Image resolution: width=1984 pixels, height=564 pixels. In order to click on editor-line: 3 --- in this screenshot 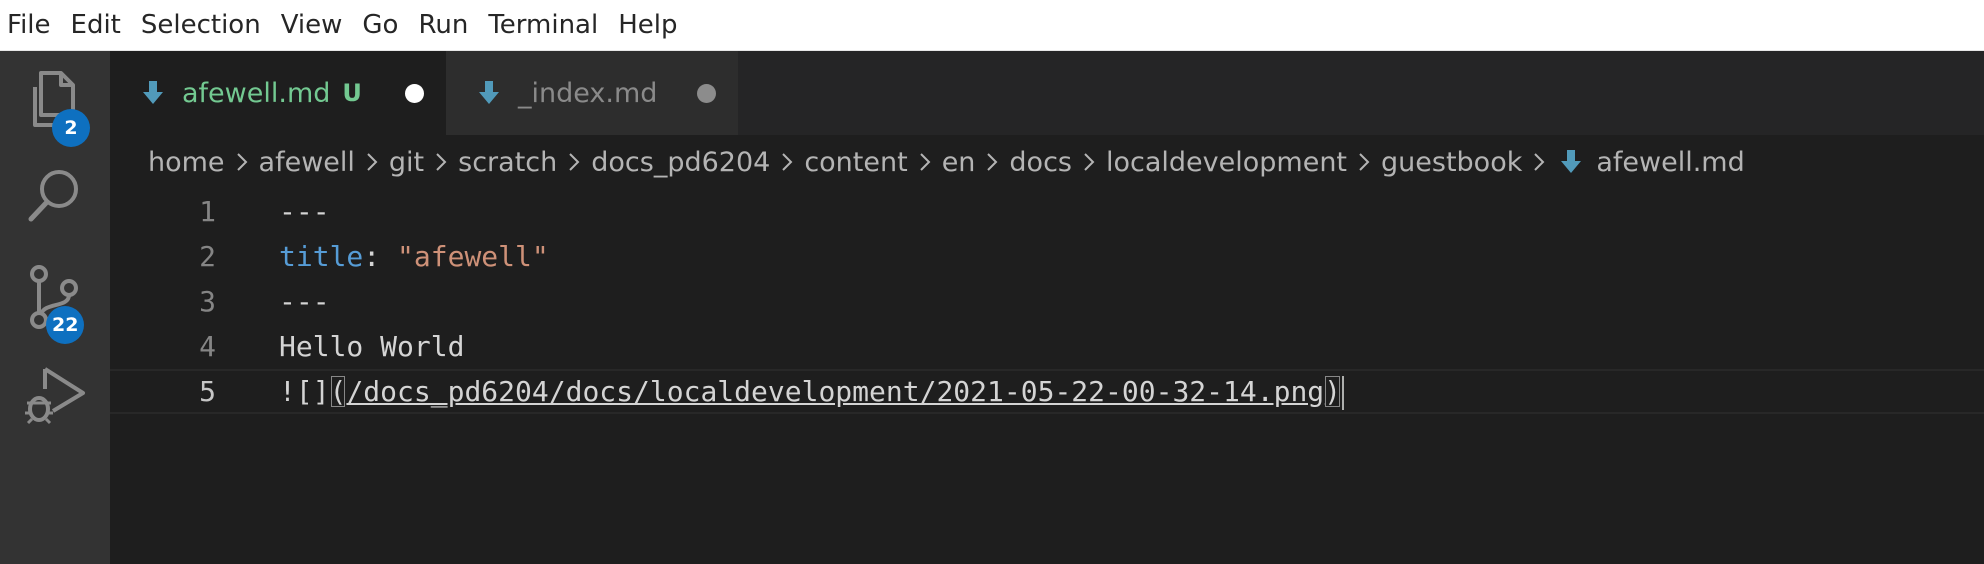, I will do `click(1047, 301)`.